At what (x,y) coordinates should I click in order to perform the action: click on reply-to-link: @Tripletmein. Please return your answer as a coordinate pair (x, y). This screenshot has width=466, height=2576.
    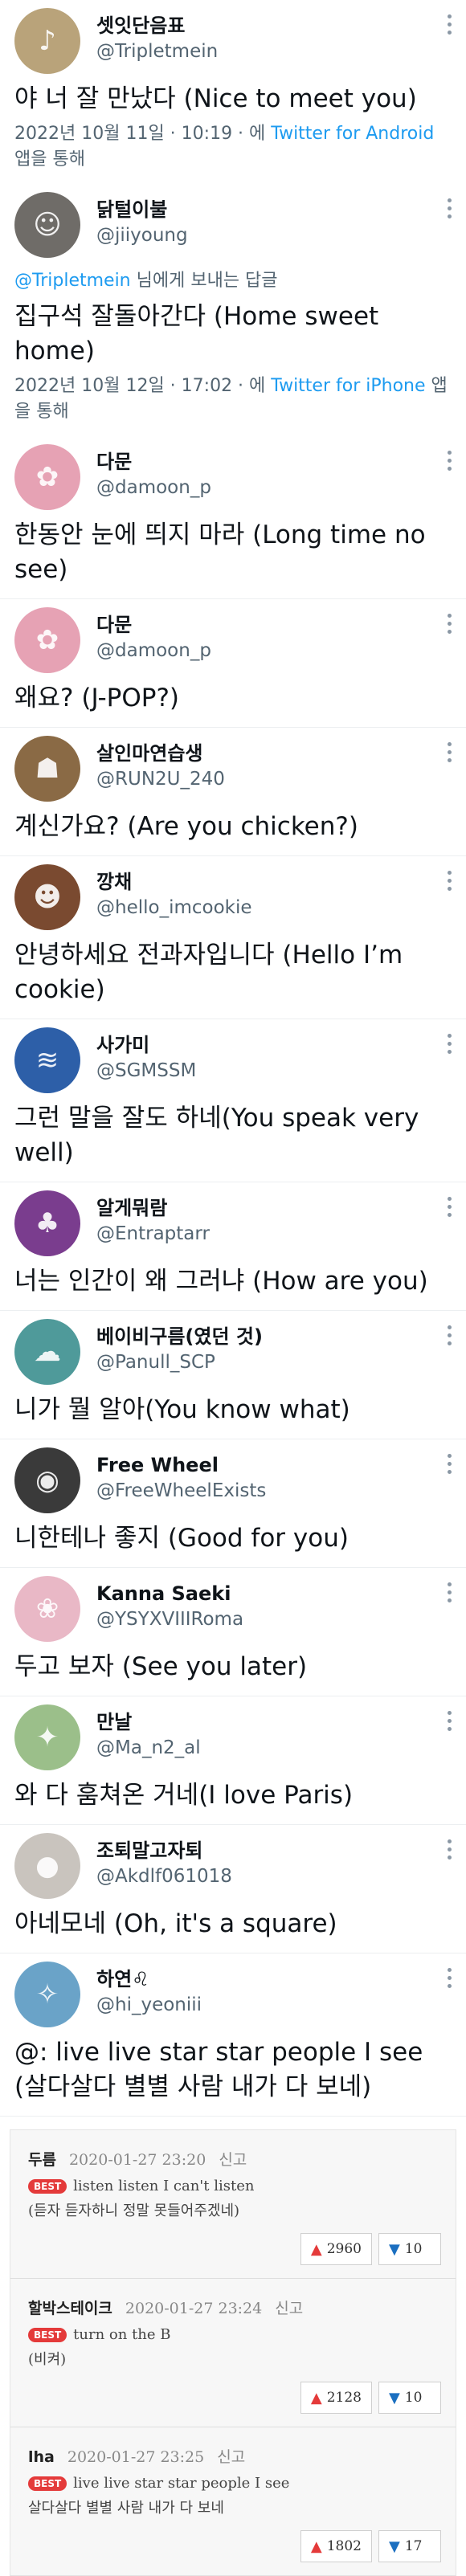
    Looking at the image, I should click on (73, 281).